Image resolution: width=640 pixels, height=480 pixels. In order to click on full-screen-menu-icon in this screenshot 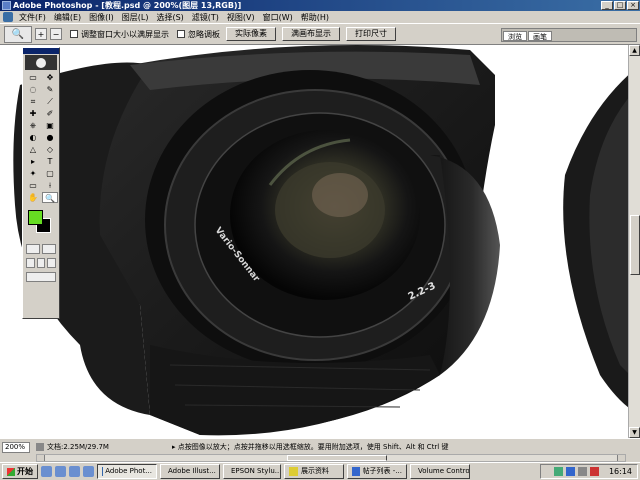, I will do `click(41, 263)`.